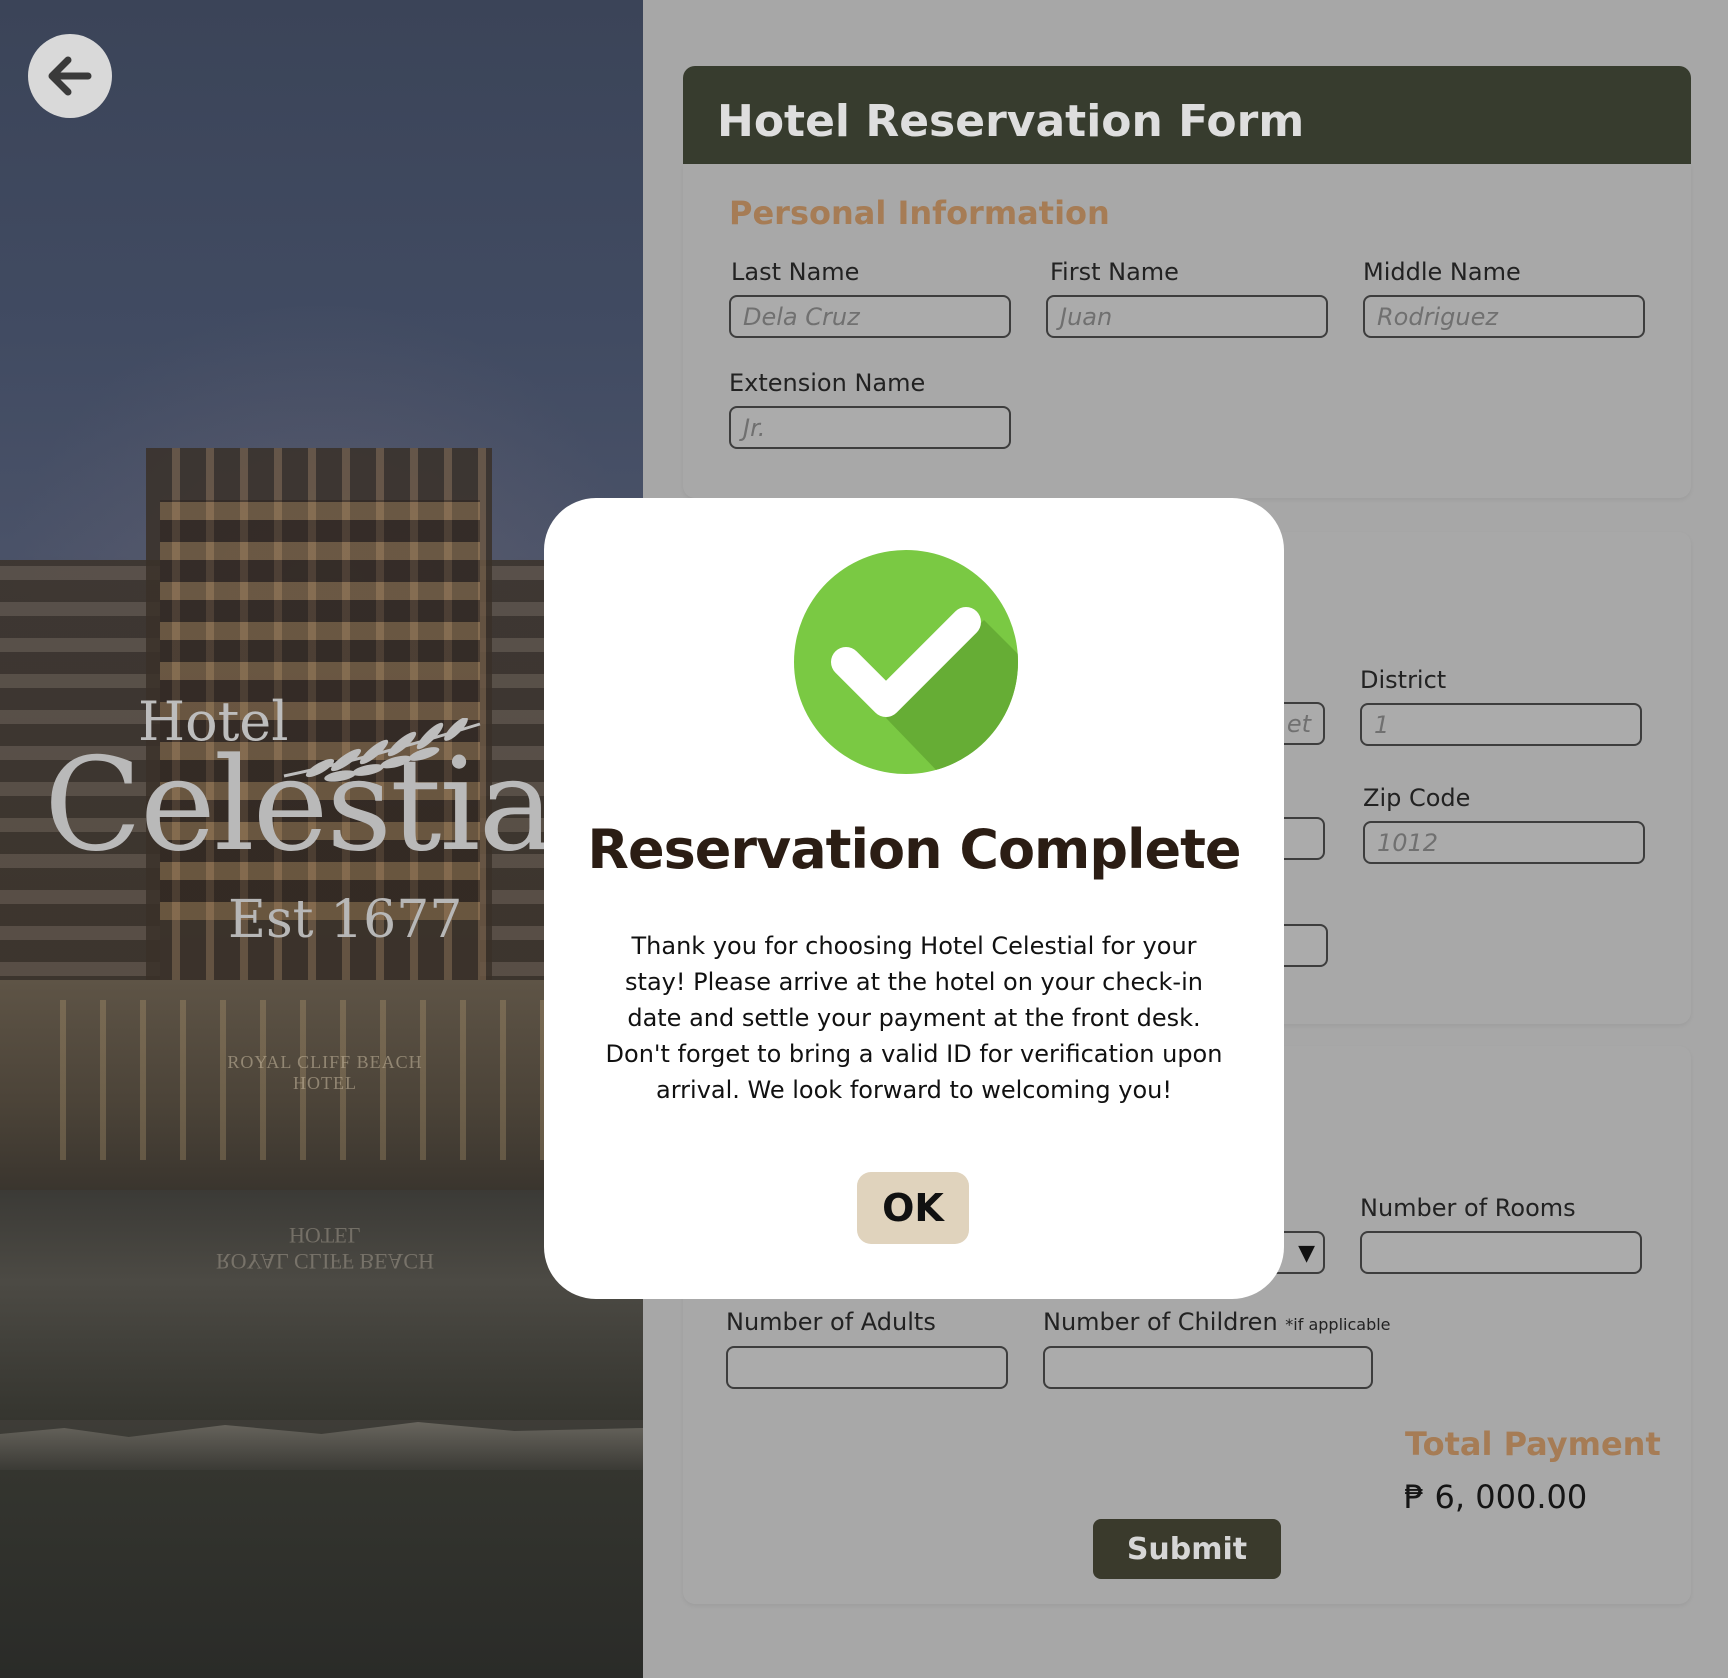 This screenshot has width=1728, height=1678. Describe the element at coordinates (1208, 1367) in the screenshot. I see `children-input` at that location.